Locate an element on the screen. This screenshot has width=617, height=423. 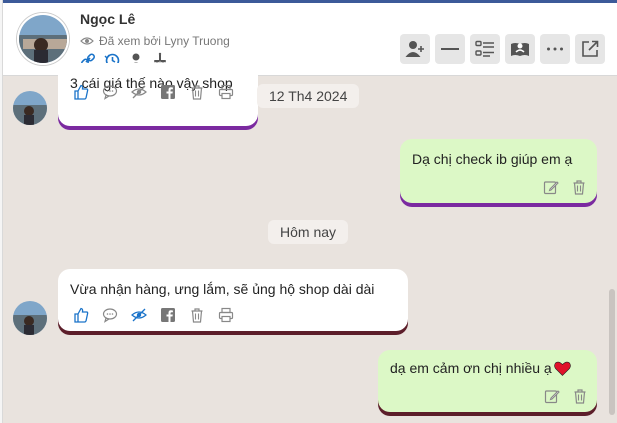
contact-avatar is located at coordinates (43, 39).